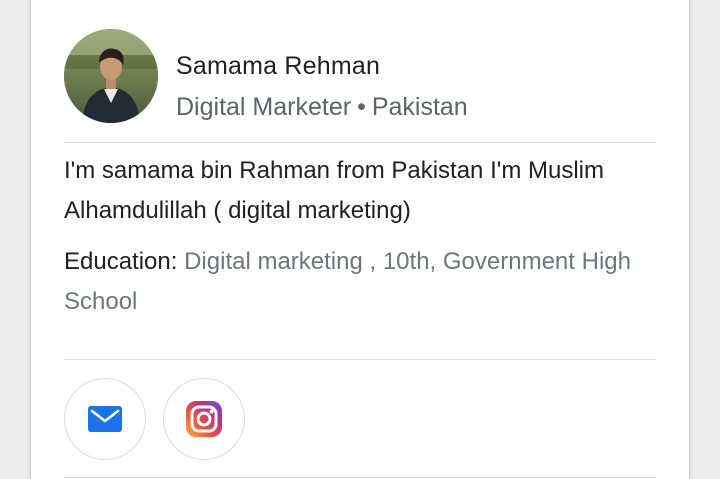 This screenshot has height=479, width=720. I want to click on contact-actions, so click(154, 420).